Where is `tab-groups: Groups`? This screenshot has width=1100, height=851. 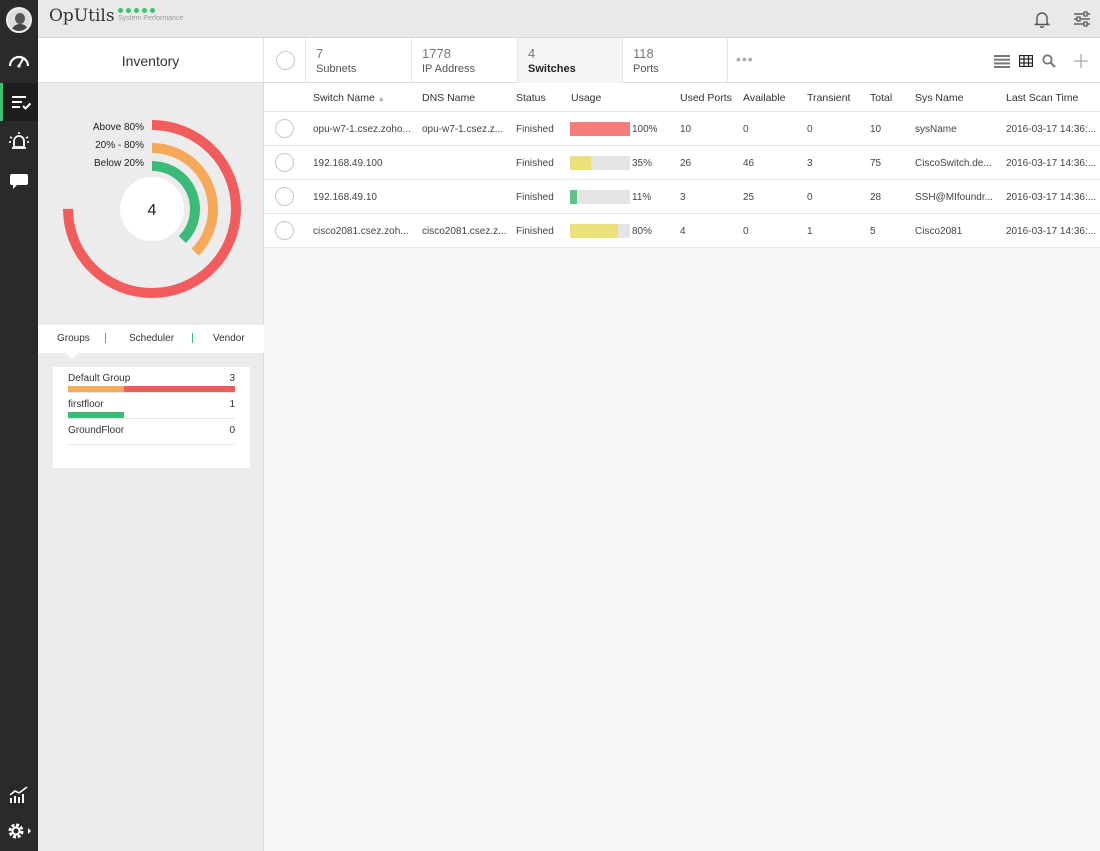
tab-groups: Groups is located at coordinates (73, 338).